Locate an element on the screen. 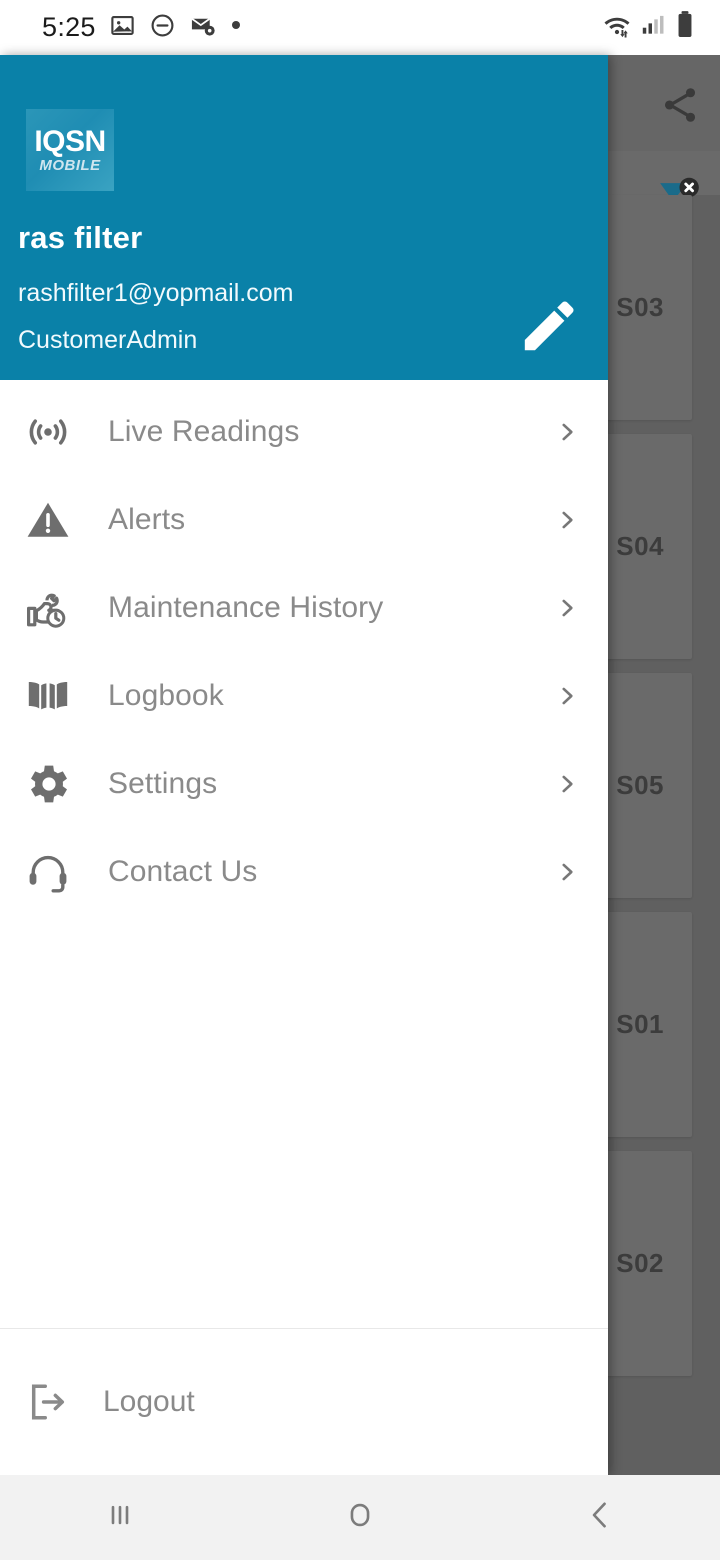  menu-item-label: Settings is located at coordinates (163, 783).